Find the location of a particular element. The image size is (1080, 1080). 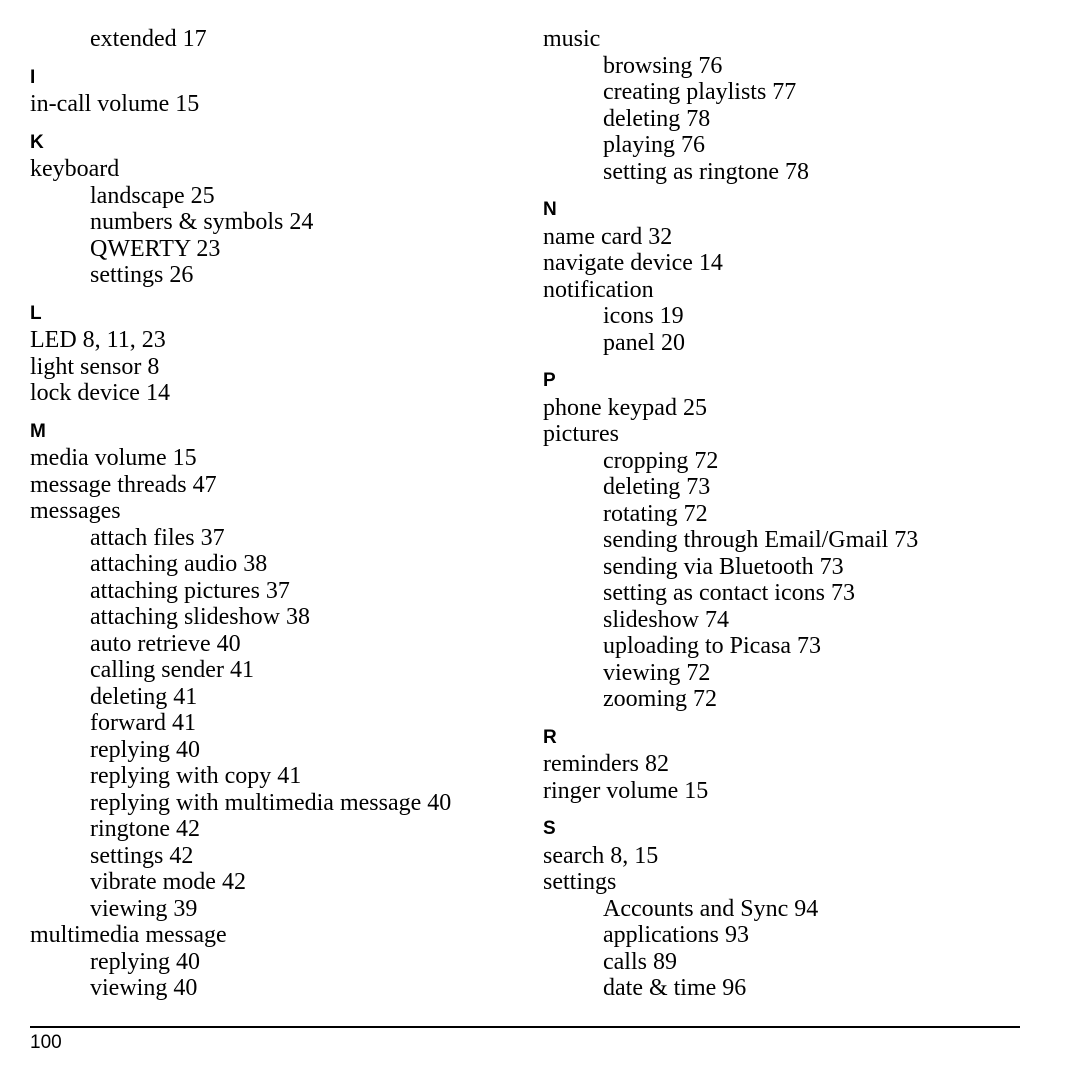

index-subentry: icons 19 is located at coordinates (643, 316).